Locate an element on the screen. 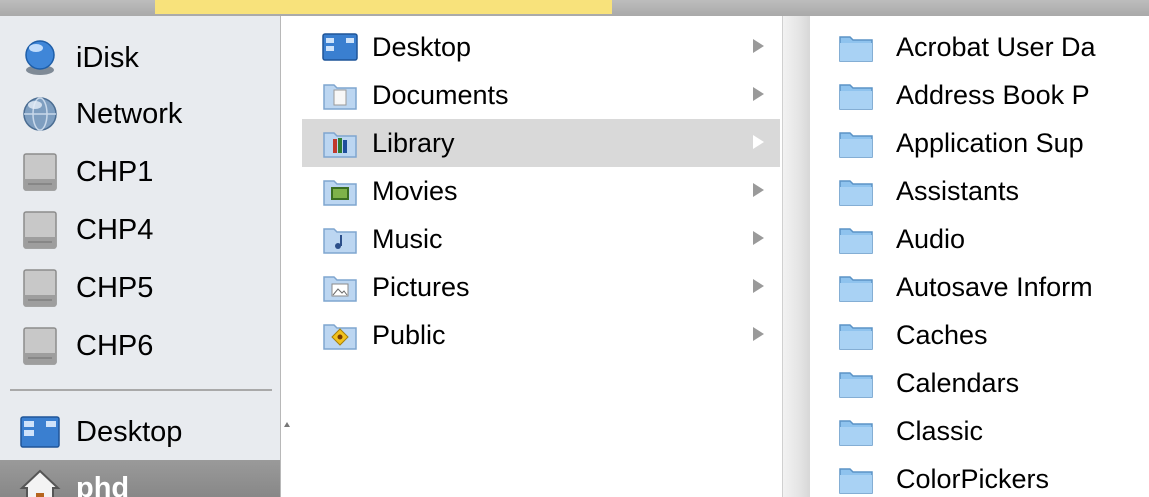  column-separator is located at coordinates (796, 256).